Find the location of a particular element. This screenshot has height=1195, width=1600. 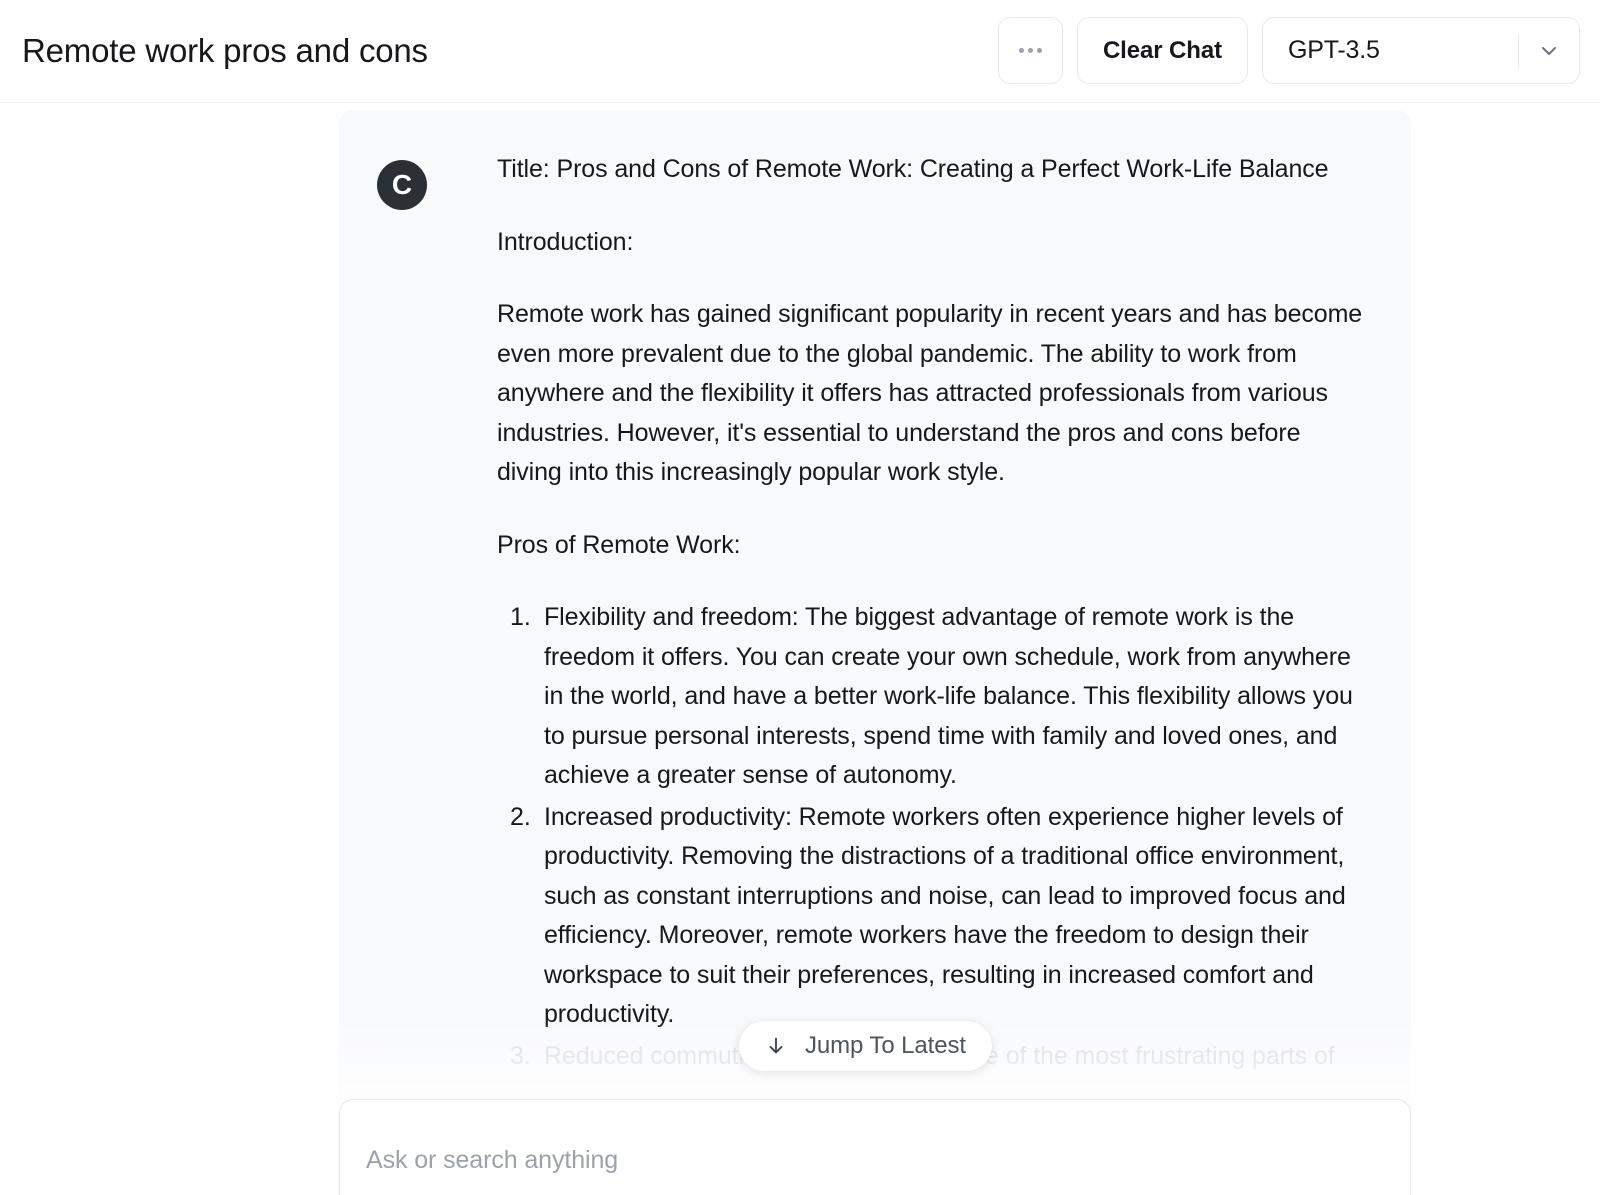

more-options-button is located at coordinates (1030, 50).